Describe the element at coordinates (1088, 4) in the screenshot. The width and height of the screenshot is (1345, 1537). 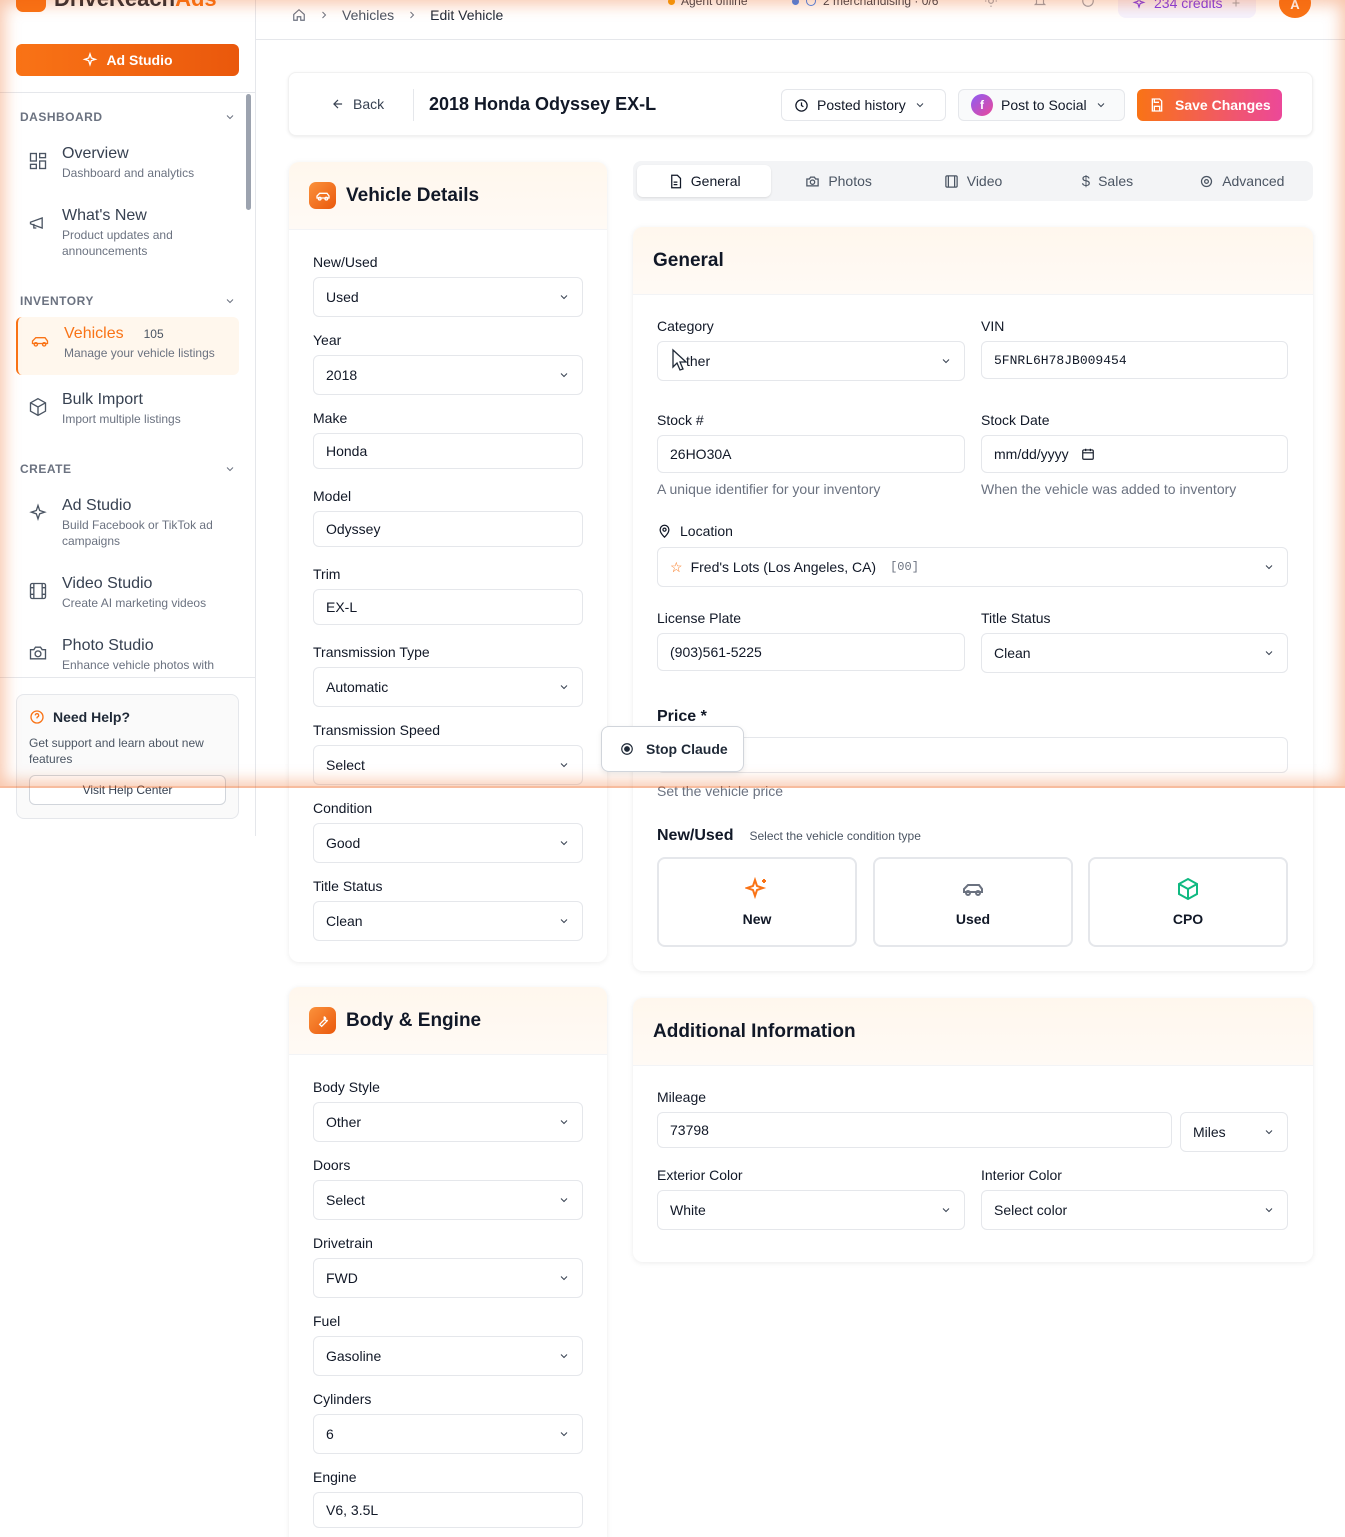
I see `help-icon` at that location.